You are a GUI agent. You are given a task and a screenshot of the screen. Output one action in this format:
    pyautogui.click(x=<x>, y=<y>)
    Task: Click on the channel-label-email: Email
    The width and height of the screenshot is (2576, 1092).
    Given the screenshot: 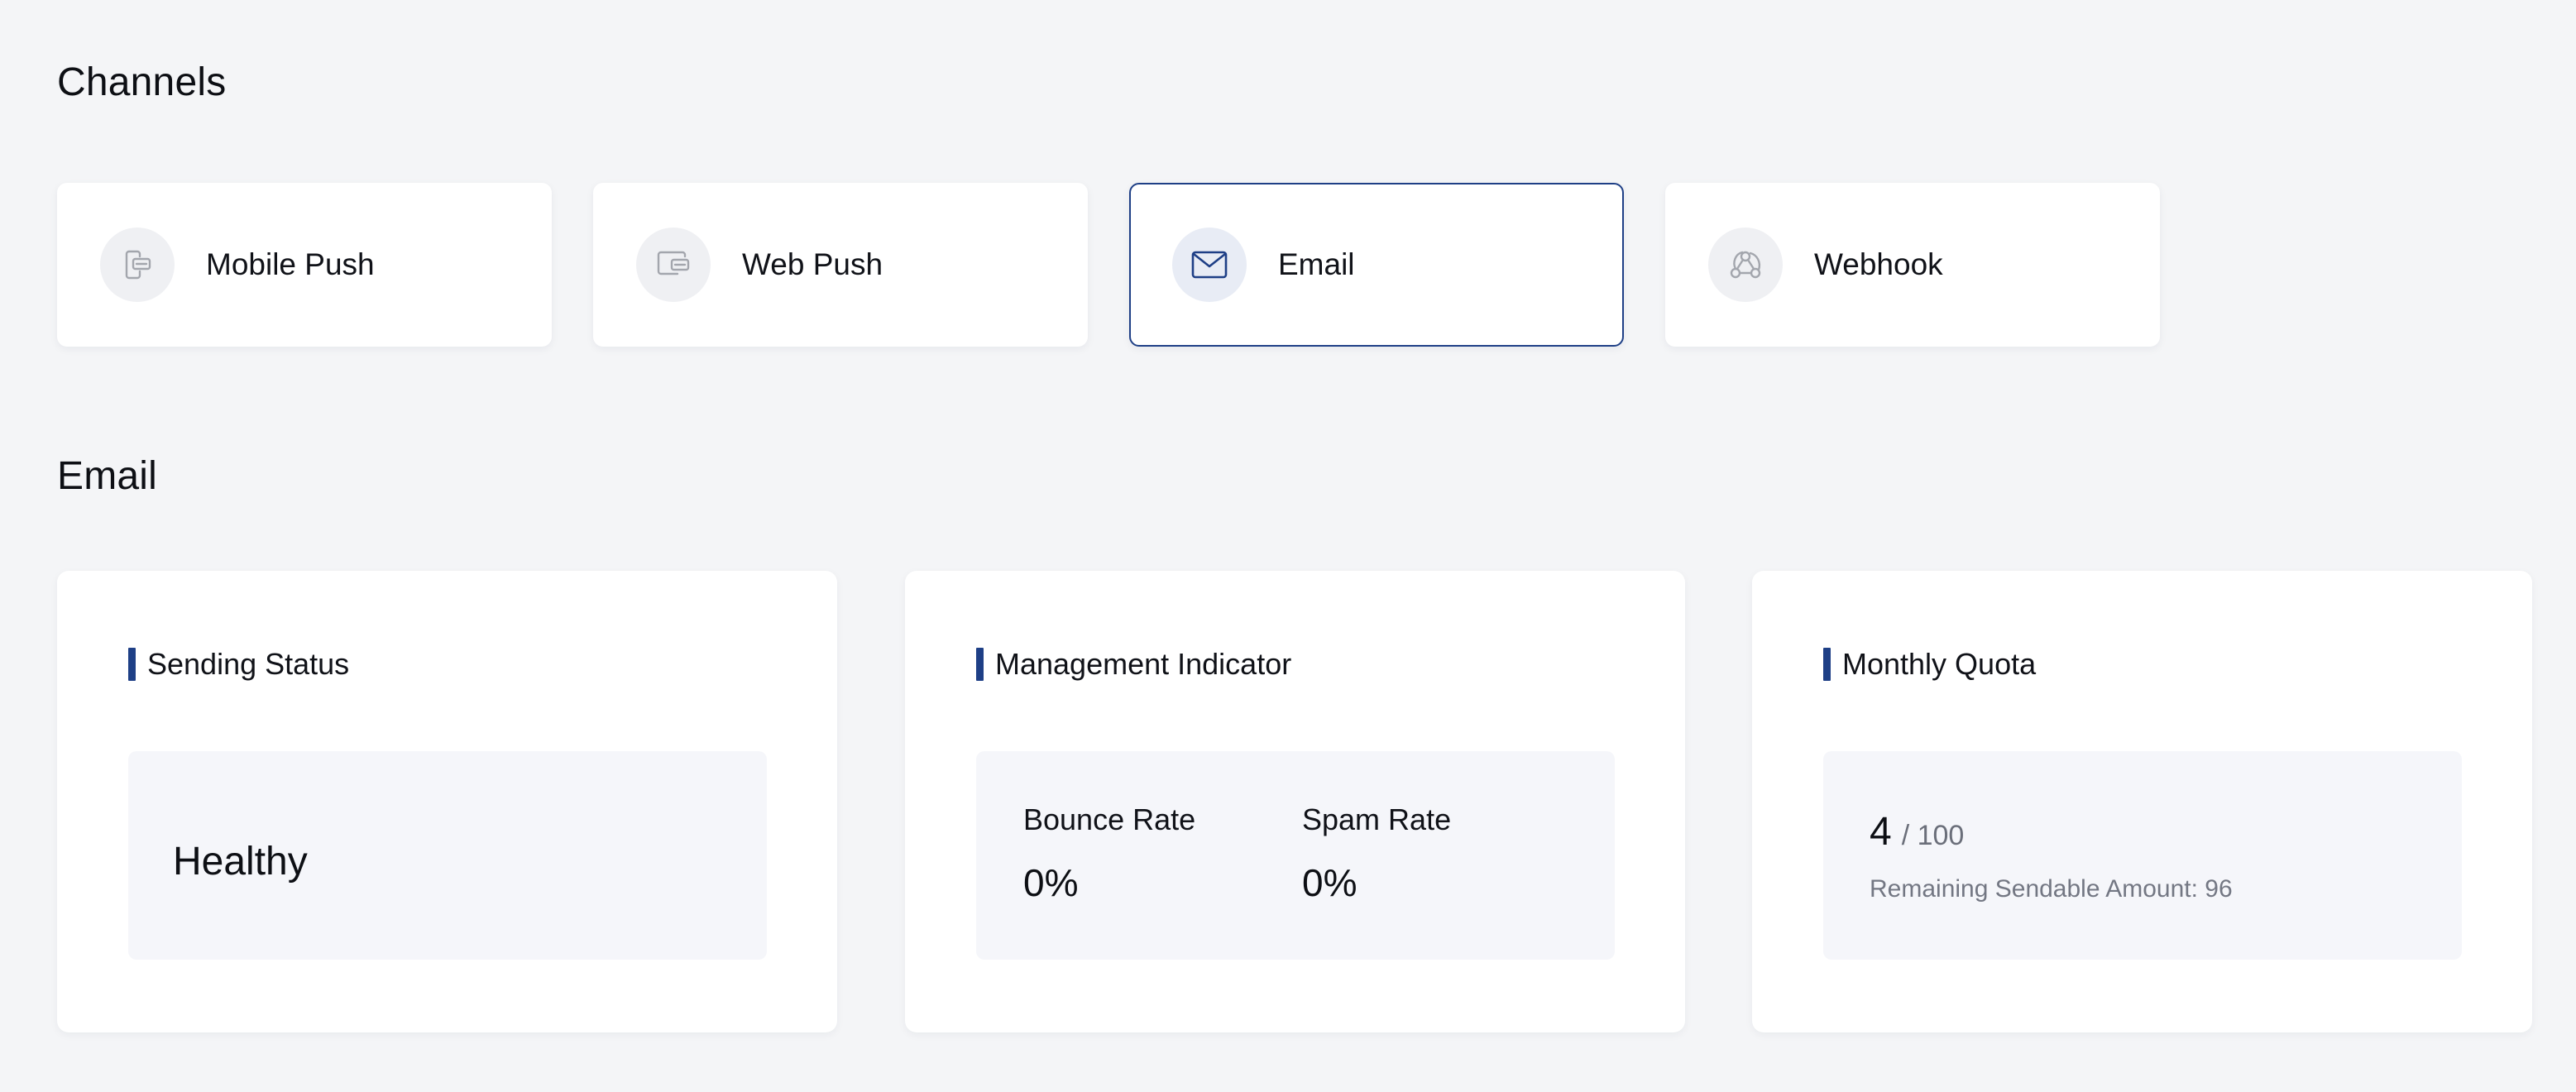 What is the action you would take?
    pyautogui.click(x=1317, y=264)
    